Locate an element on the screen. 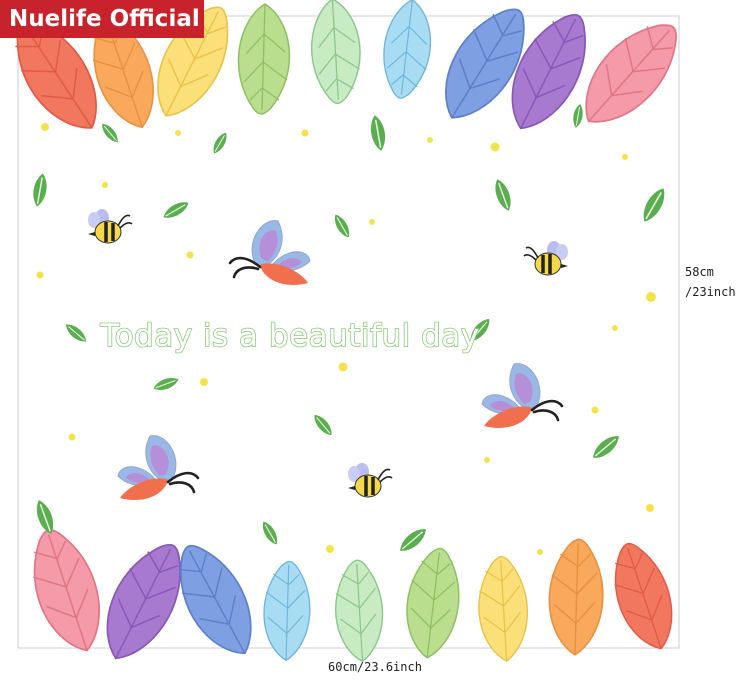  height-cm-label: 58cm is located at coordinates (699, 272).